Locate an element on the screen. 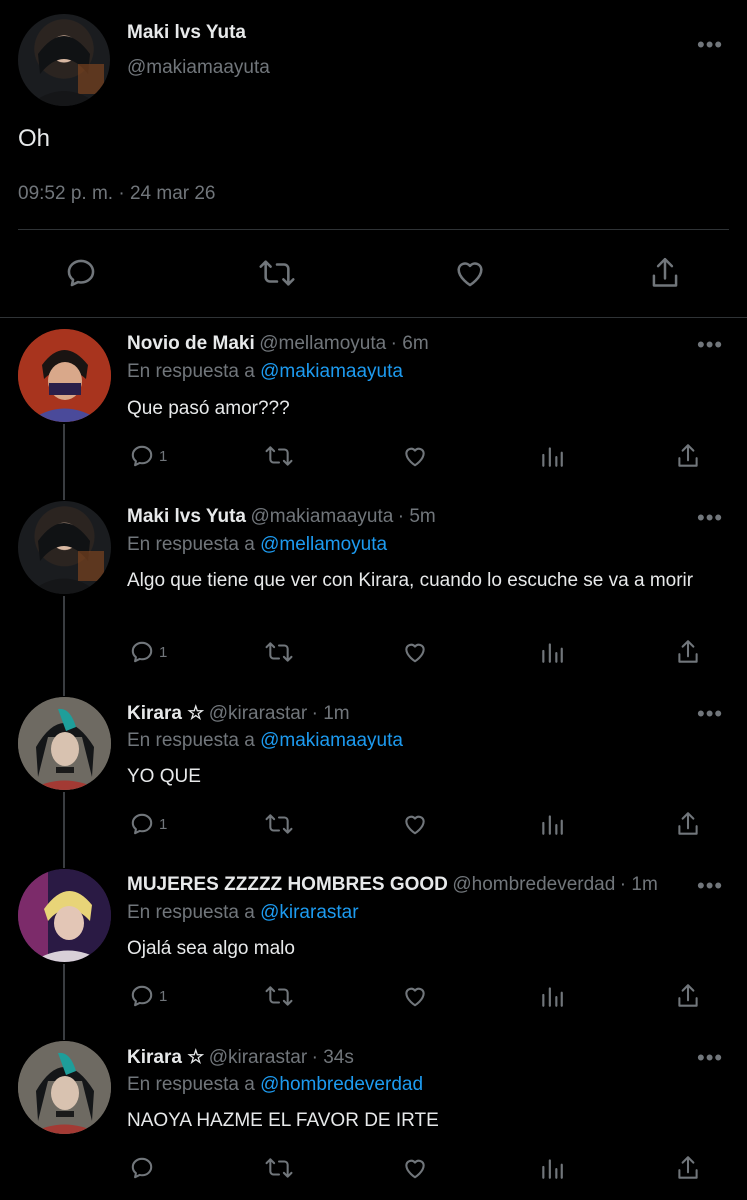  reply-age: · 34s is located at coordinates (333, 1057).